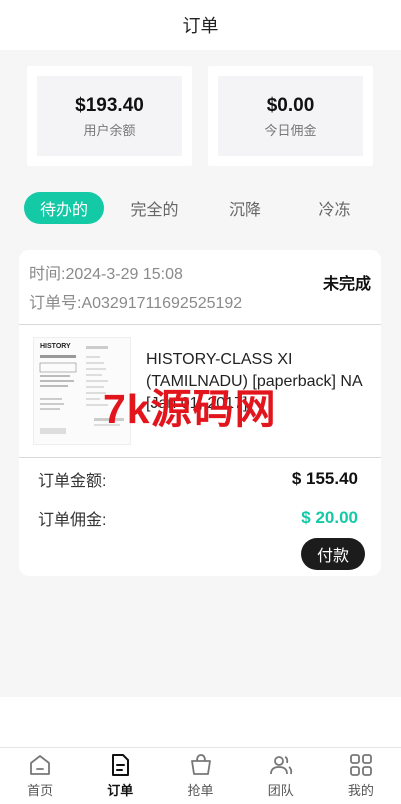  Describe the element at coordinates (121, 765) in the screenshot. I see `order-icon` at that location.